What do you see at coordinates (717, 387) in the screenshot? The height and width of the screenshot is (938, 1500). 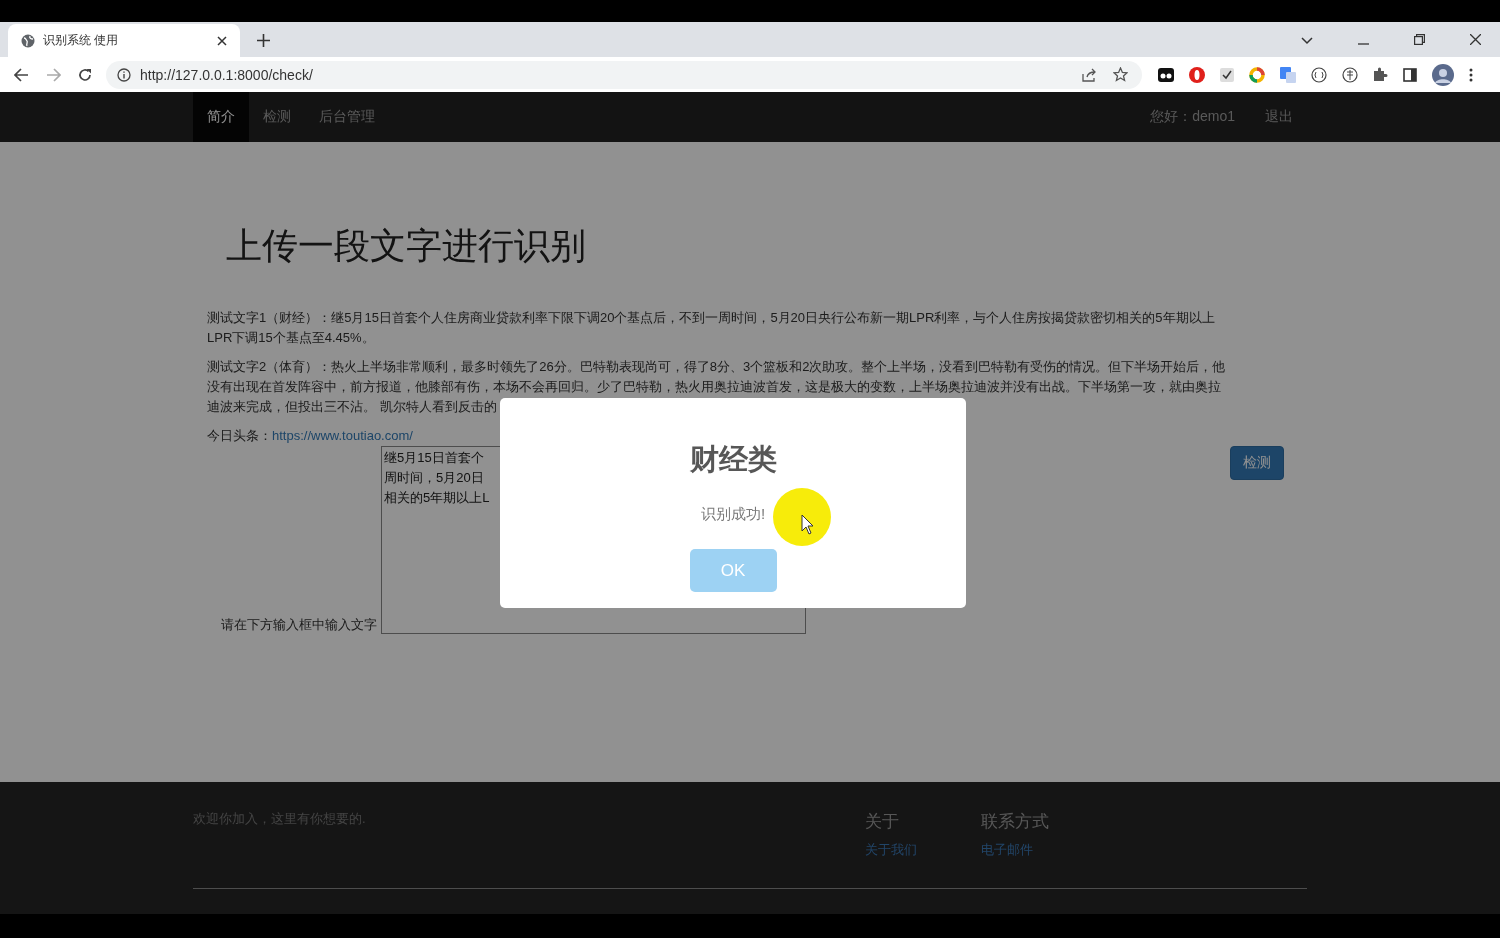 I see `paragraph: 测试文字2（体育）：热火上半场非常顺利，最多时领先了26分。巴特勒表现尚可，得了8分、3个篮板和2次助攻。整个上半场，没看到巴特勒有受伤的情况。但下半场开始后，他没有出现在首发阵容中，前方报道，他膝部有伤，本场不会再回归。少了巴特勒，热火用奥拉迪波首发，这是极大的变数，上半场奥拉迪波并没有出战。下半场第一攻，就由奥拉迪波来完成，但投出三不沾。 凯尔特人看到反击的` at bounding box center [717, 387].